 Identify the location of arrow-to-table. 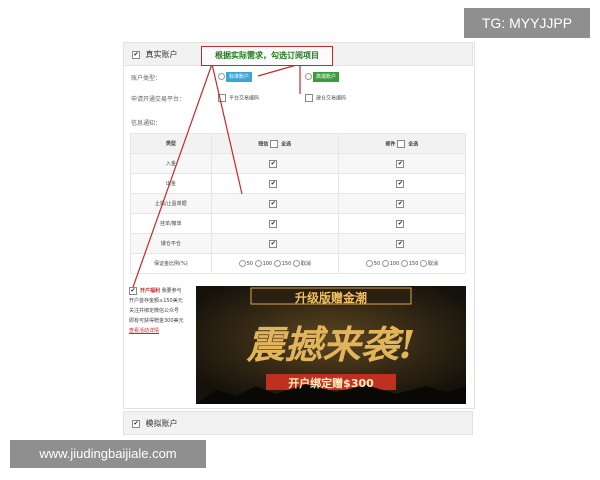
(227, 129).